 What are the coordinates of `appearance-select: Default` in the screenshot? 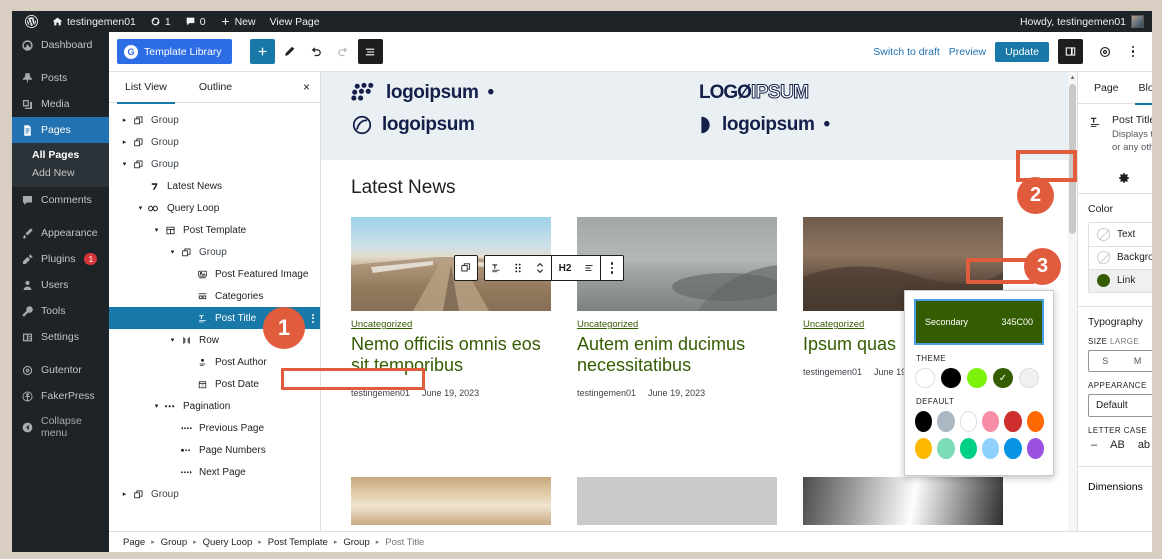 It's located at (1120, 405).